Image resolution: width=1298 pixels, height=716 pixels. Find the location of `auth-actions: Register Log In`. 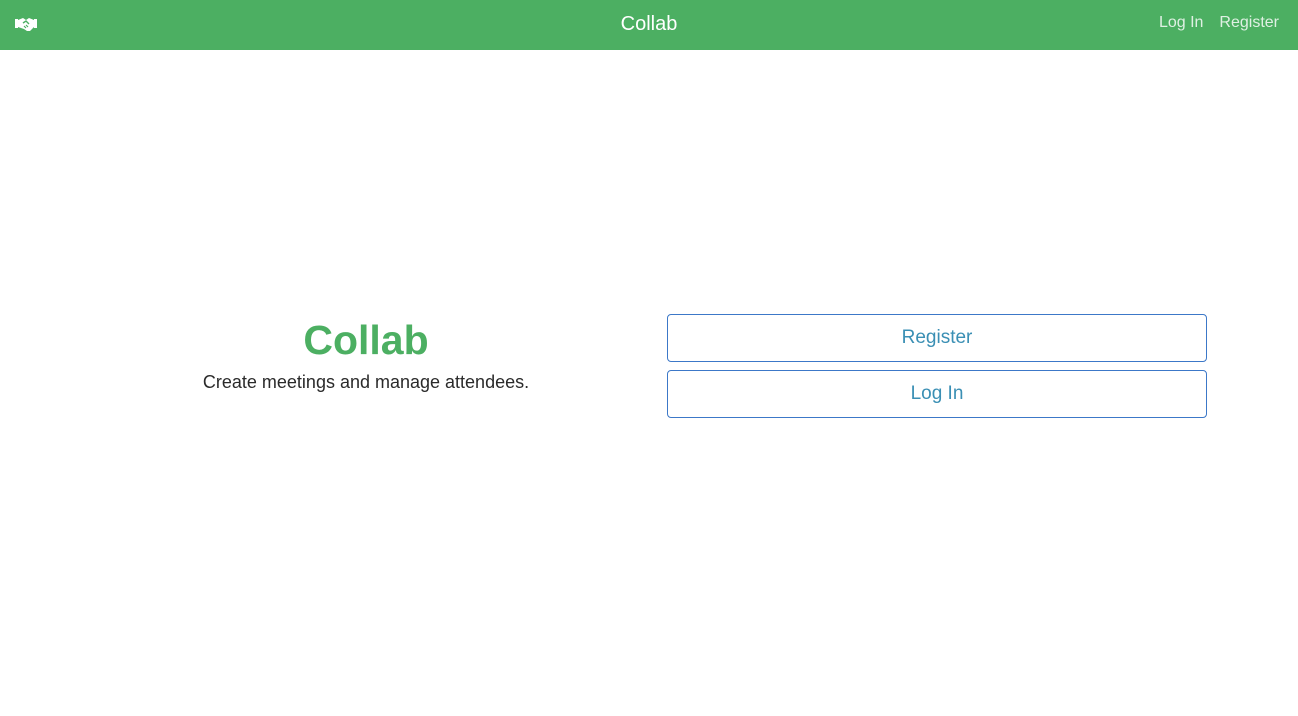

auth-actions: Register Log In is located at coordinates (937, 366).